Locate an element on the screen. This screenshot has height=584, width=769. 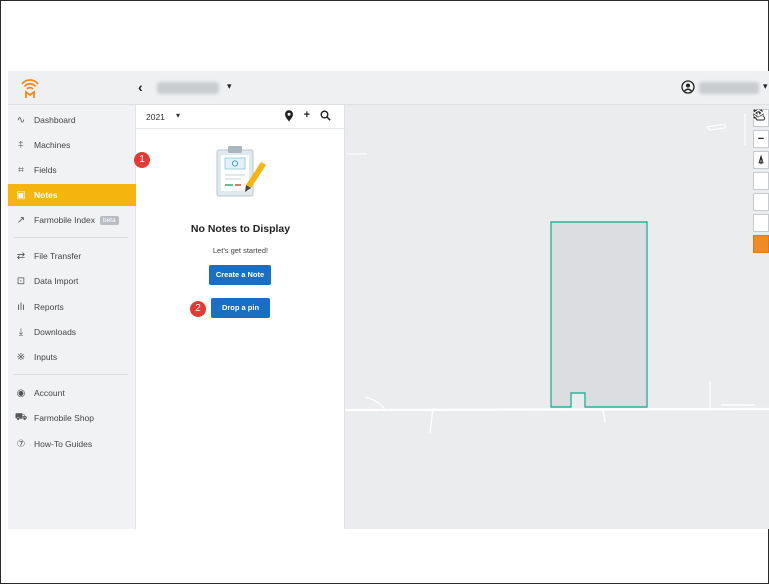
empty-state-title: No Notes to Display is located at coordinates (240, 229).